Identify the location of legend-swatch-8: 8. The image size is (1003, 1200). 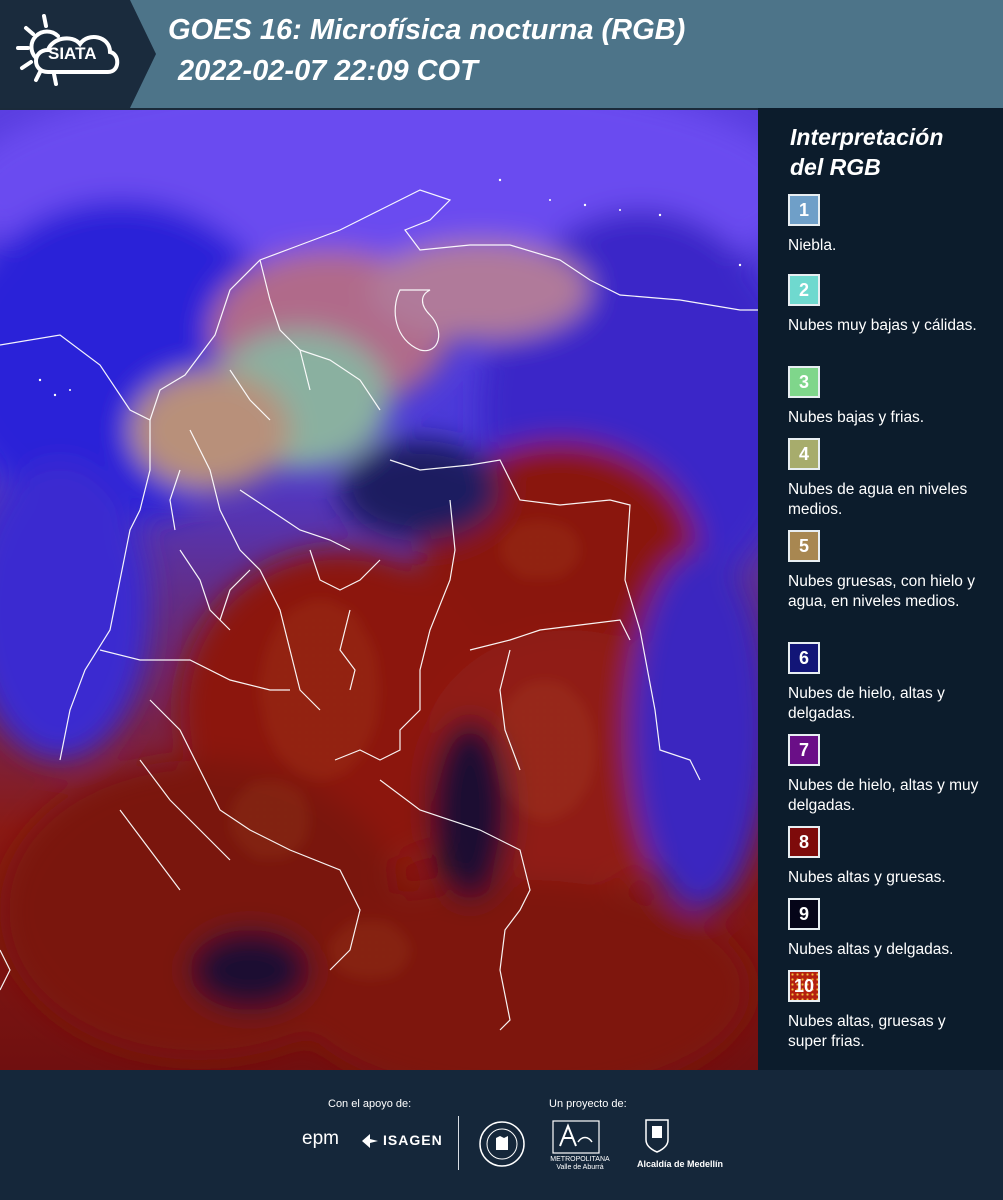
(804, 842).